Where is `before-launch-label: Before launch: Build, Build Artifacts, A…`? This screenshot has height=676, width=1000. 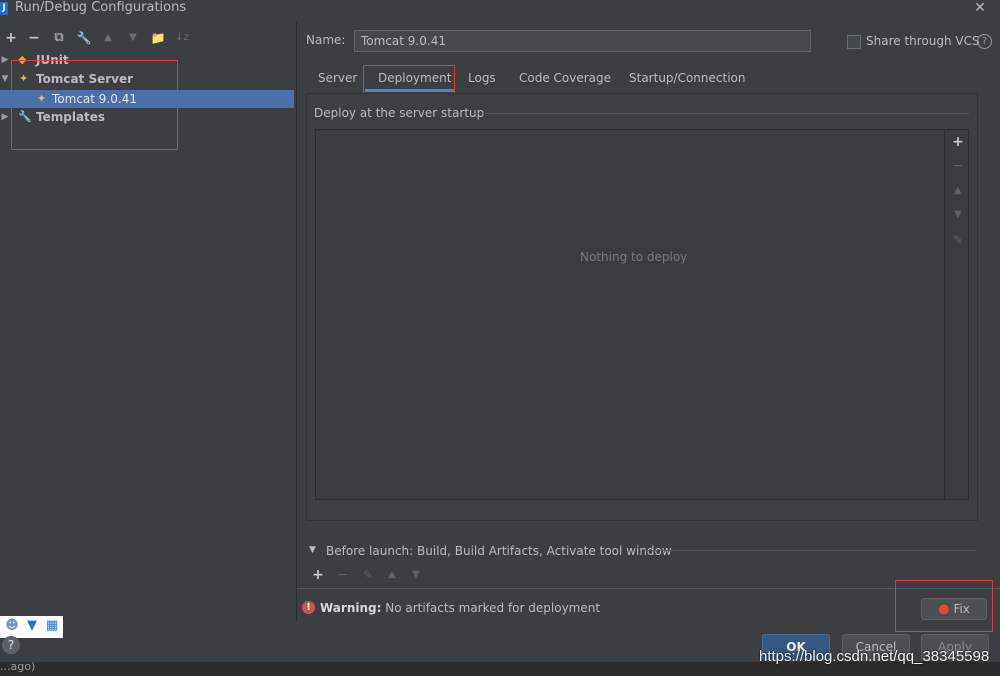 before-launch-label: Before launch: Build, Build Artifacts, A… is located at coordinates (499, 551).